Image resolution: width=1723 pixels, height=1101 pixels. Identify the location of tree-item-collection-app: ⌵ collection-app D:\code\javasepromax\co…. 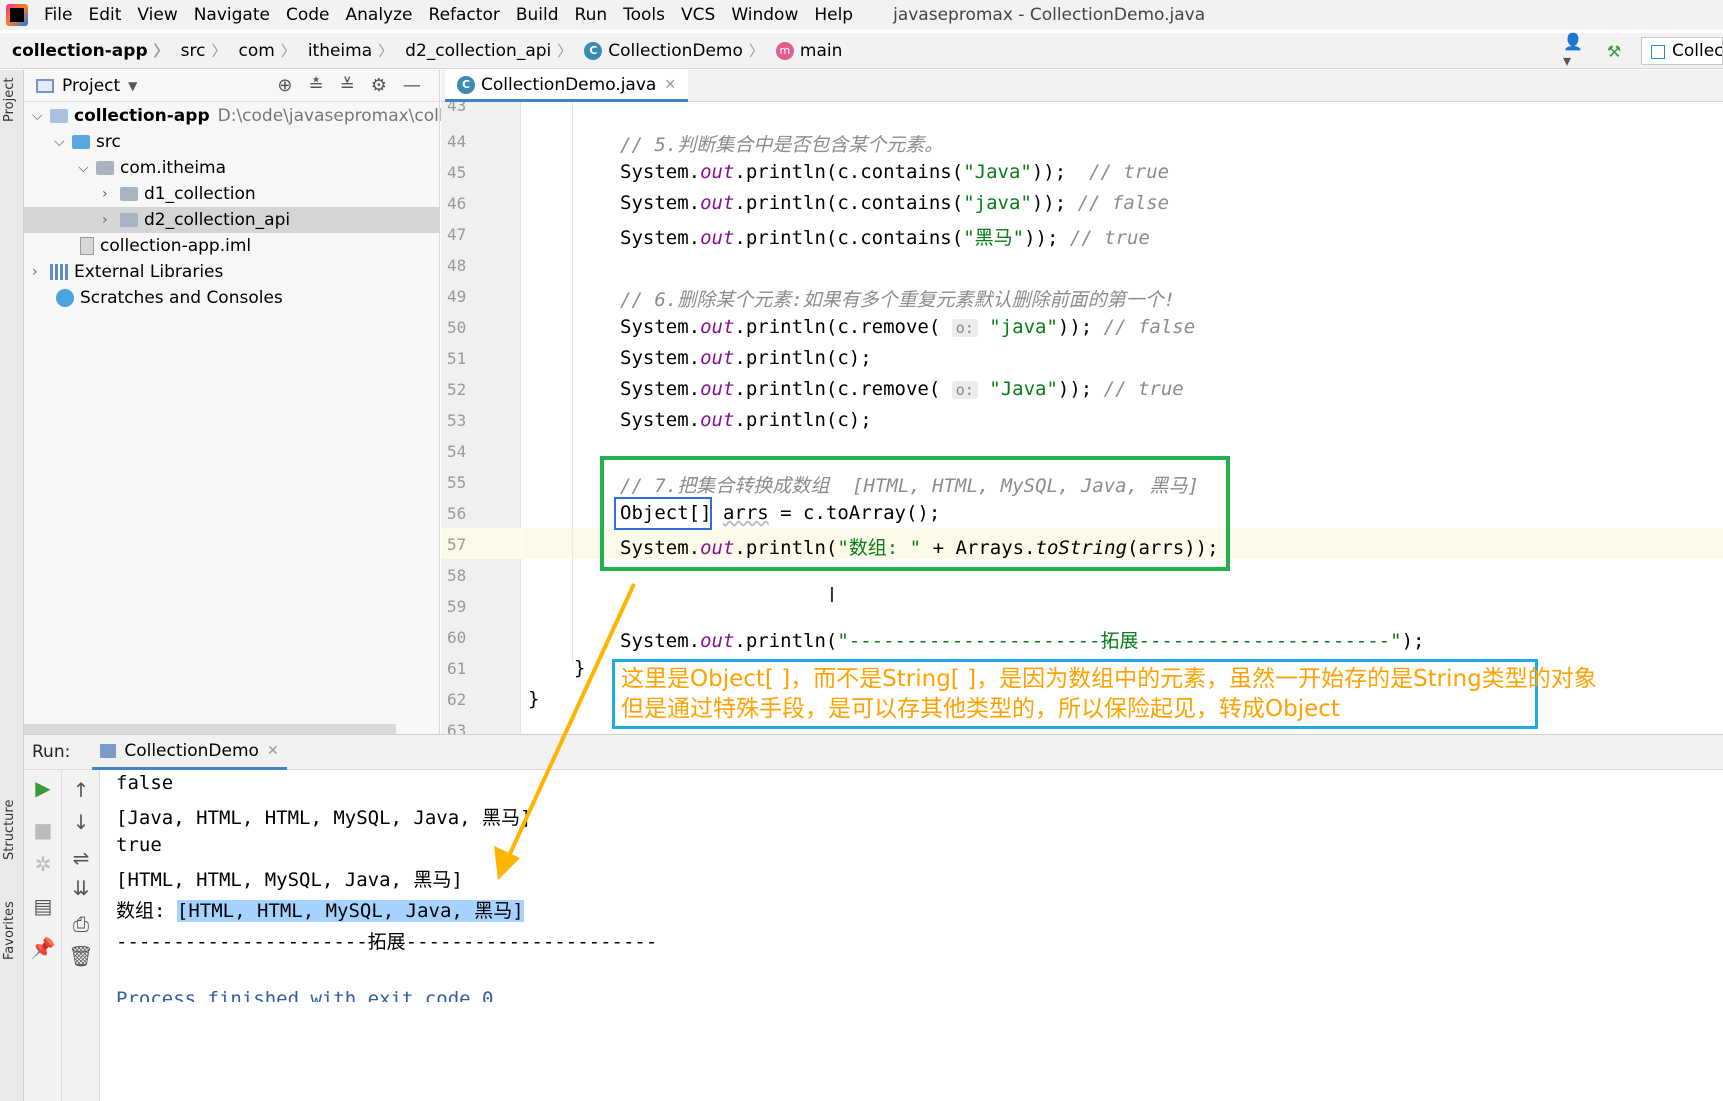
(258, 116).